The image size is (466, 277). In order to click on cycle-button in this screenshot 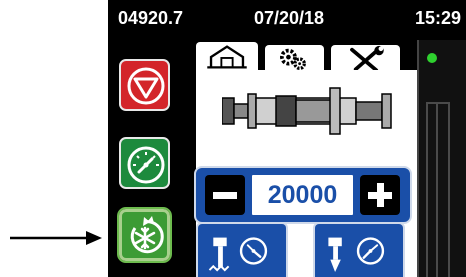, I will do `click(144, 163)`.